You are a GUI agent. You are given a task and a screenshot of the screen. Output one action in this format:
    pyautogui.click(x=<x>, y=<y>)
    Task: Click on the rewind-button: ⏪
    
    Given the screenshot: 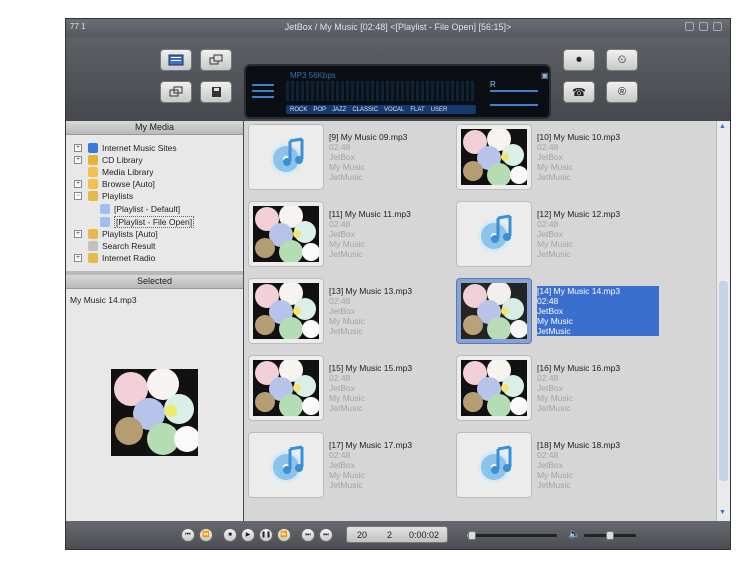 What is the action you would take?
    pyautogui.click(x=206, y=535)
    